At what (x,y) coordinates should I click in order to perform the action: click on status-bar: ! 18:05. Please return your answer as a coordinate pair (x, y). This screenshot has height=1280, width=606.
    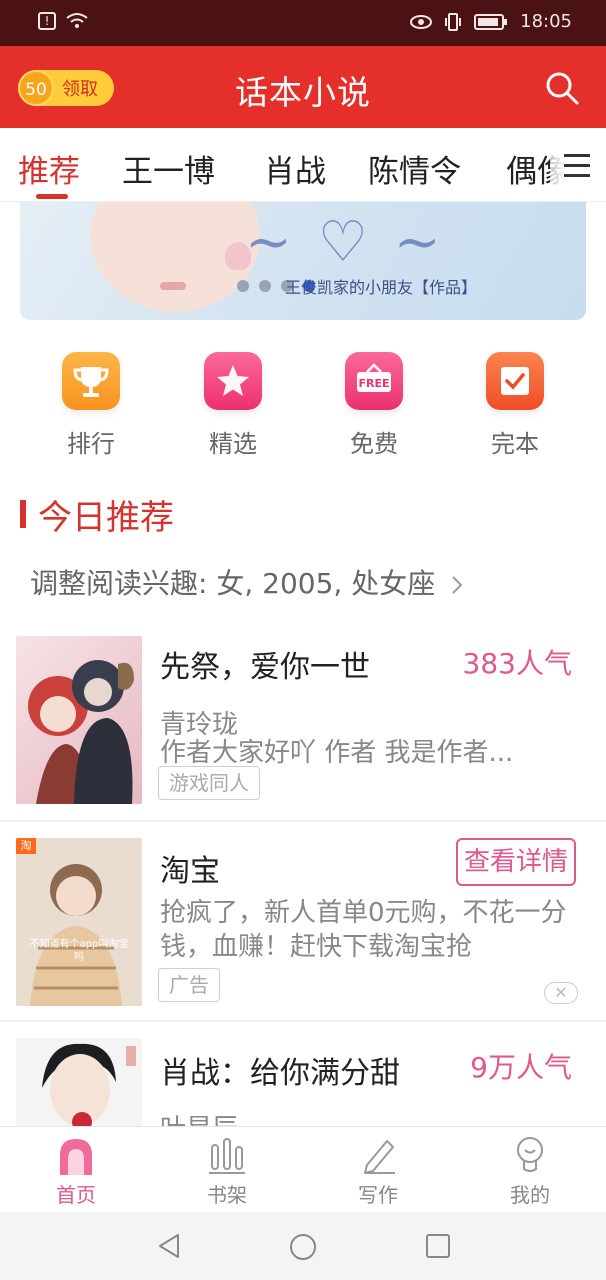
    Looking at the image, I should click on (303, 23).